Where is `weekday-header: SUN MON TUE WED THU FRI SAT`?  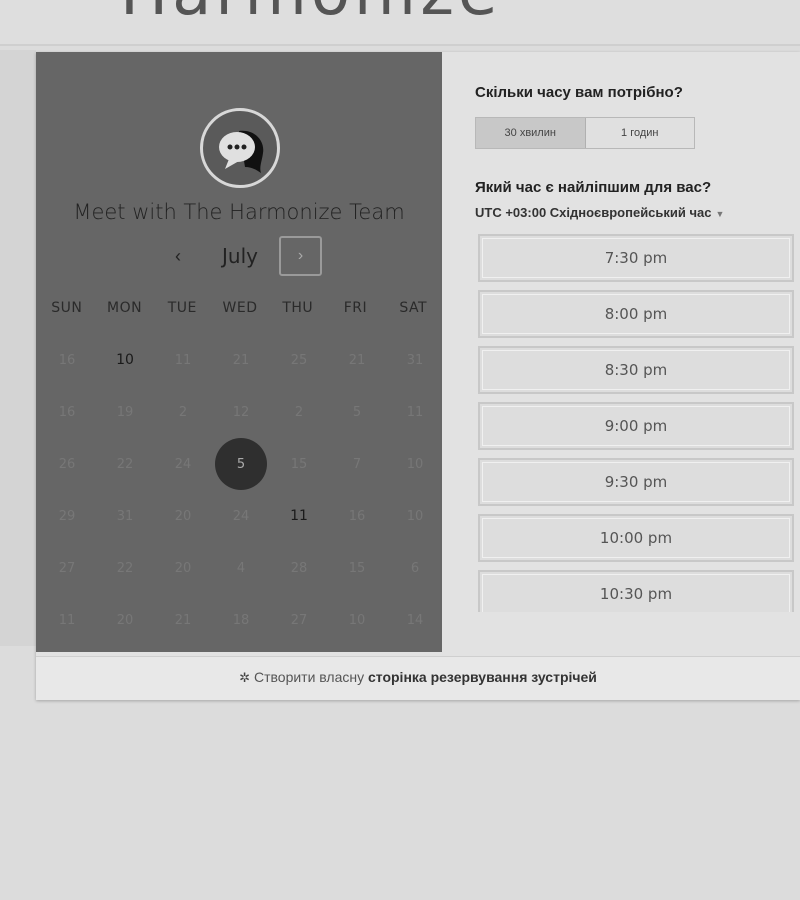 weekday-header: SUN MON TUE WED THU FRI SAT is located at coordinates (239, 310).